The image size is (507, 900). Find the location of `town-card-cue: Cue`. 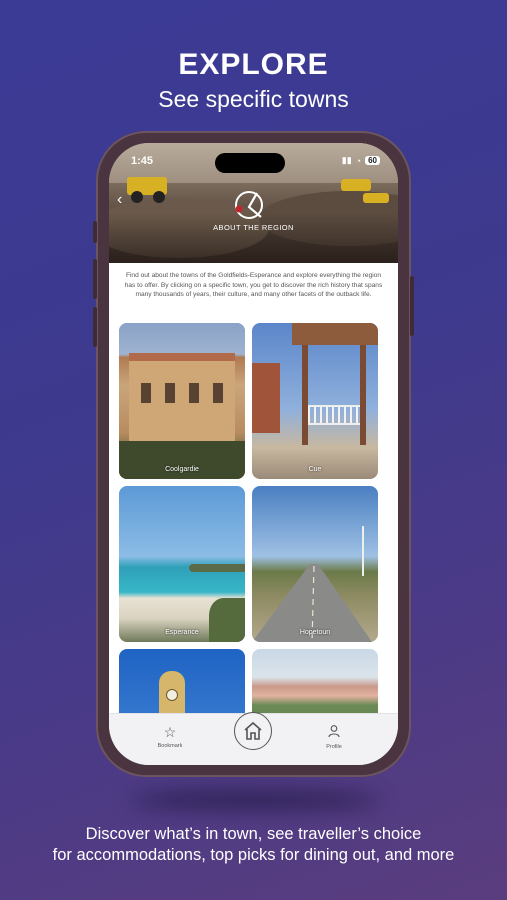

town-card-cue: Cue is located at coordinates (315, 401).